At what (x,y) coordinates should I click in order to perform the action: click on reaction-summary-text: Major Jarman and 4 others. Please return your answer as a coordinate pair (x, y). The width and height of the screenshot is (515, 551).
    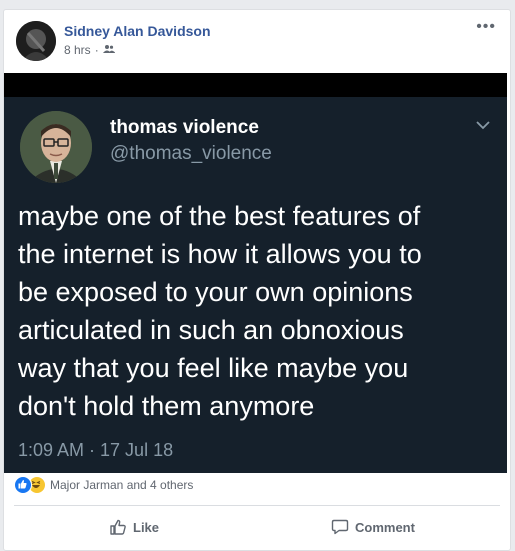
    Looking at the image, I should click on (121, 485).